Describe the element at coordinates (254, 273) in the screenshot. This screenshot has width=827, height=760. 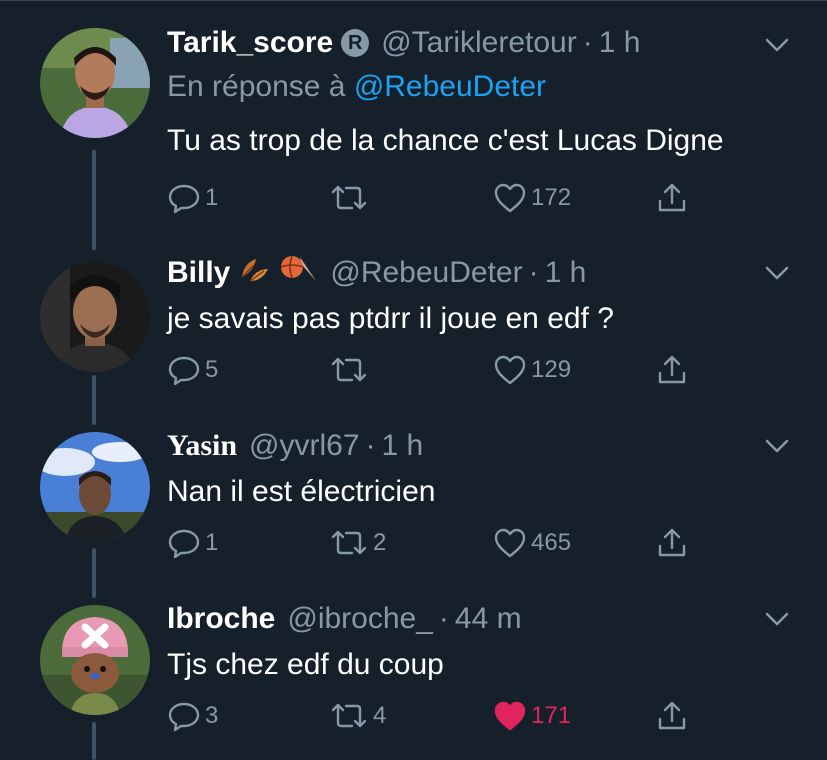
I see `fallen-leaves-emoji` at that location.